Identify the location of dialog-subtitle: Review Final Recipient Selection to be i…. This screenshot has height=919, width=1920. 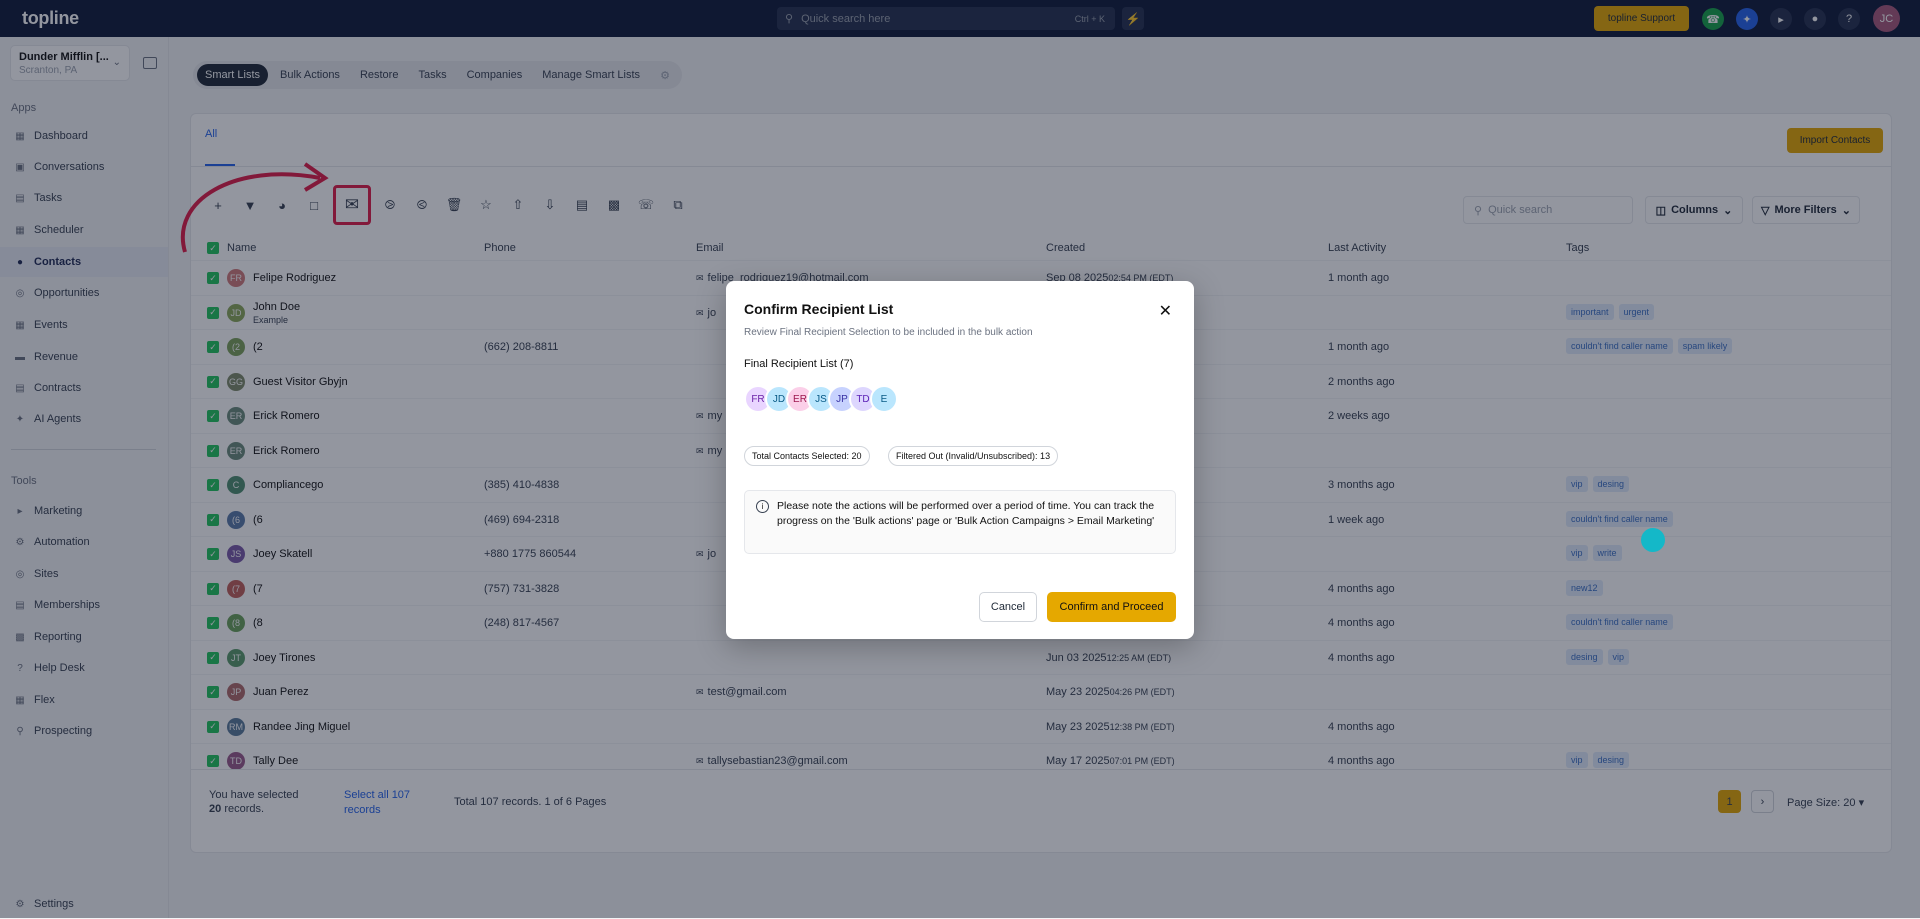
(888, 332).